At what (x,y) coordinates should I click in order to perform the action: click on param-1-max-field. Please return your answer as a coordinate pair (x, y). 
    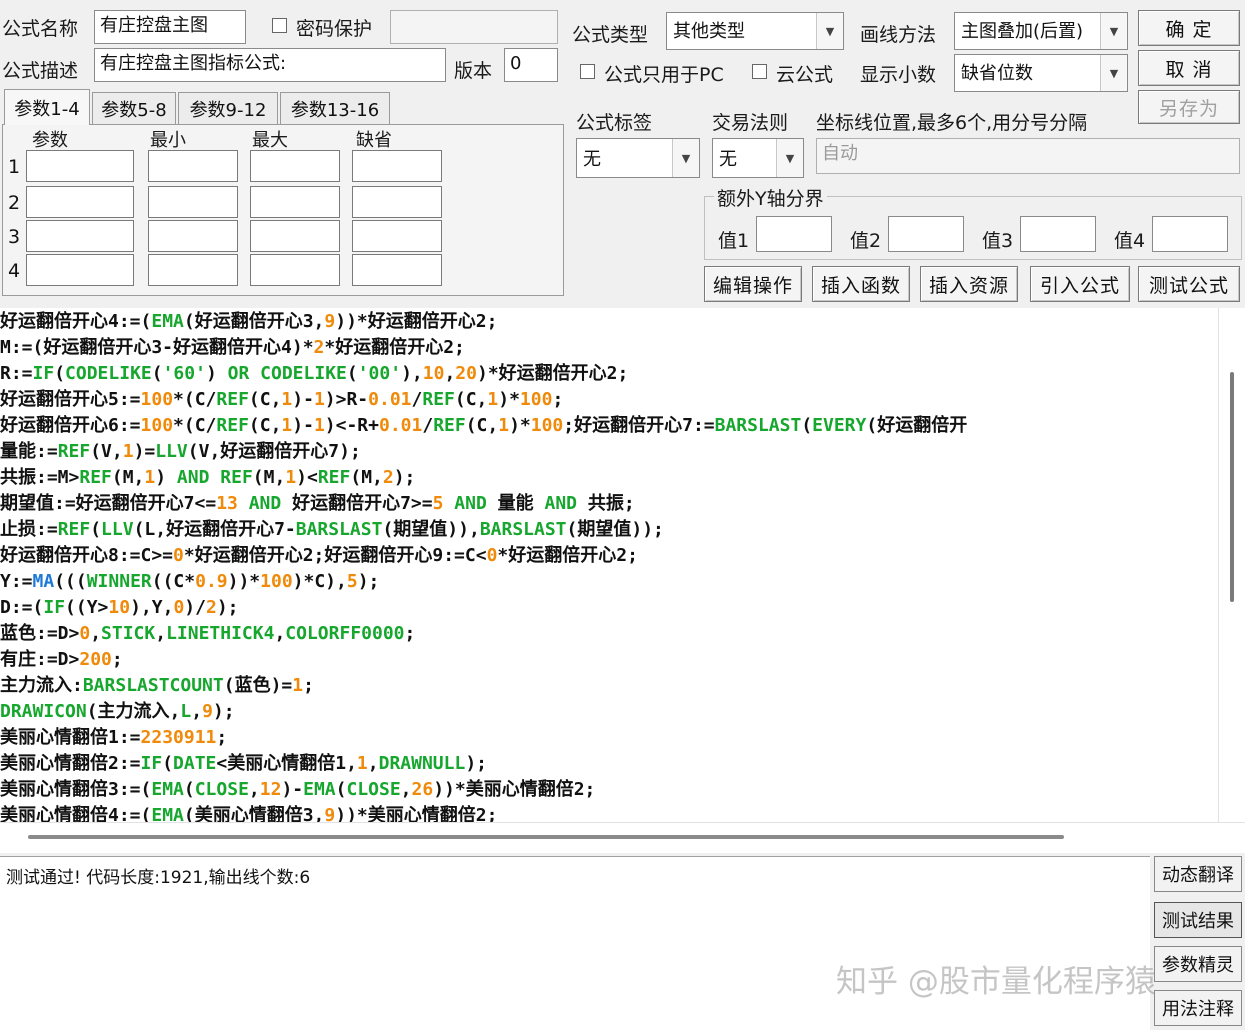
    Looking at the image, I should click on (295, 166).